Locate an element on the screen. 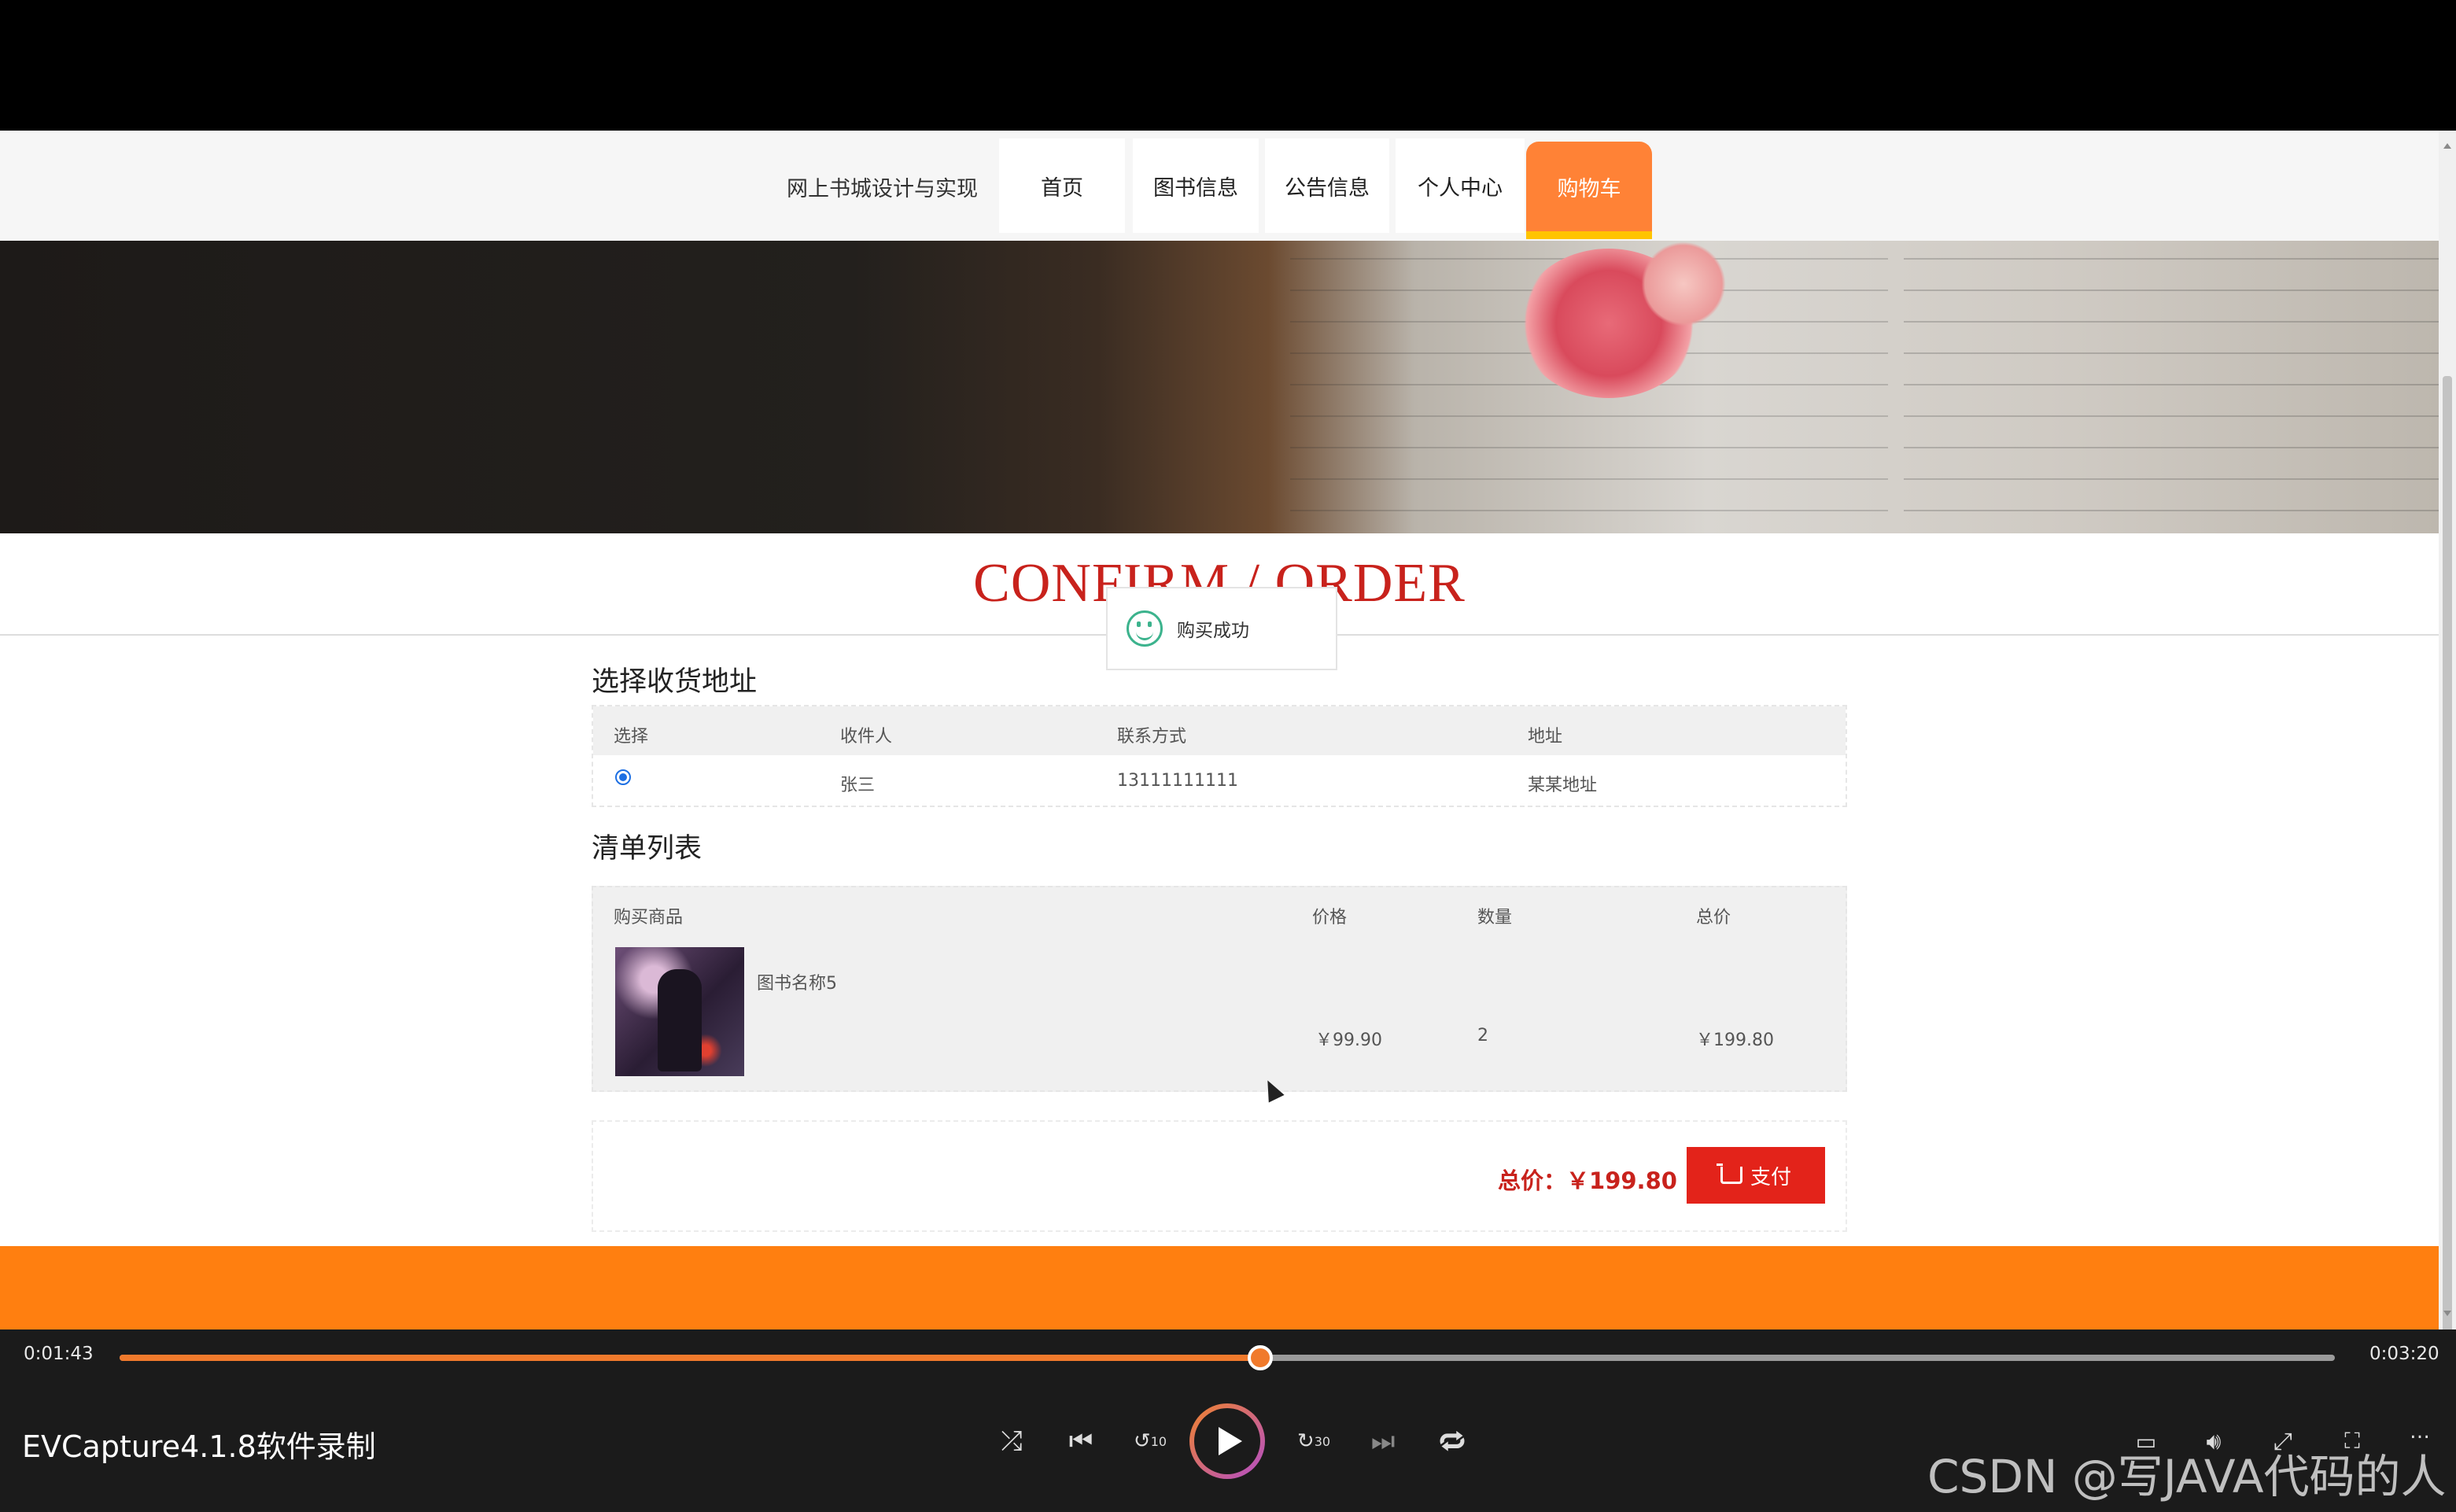 The height and width of the screenshot is (1512, 2456). flower-petal is located at coordinates (1683, 284).